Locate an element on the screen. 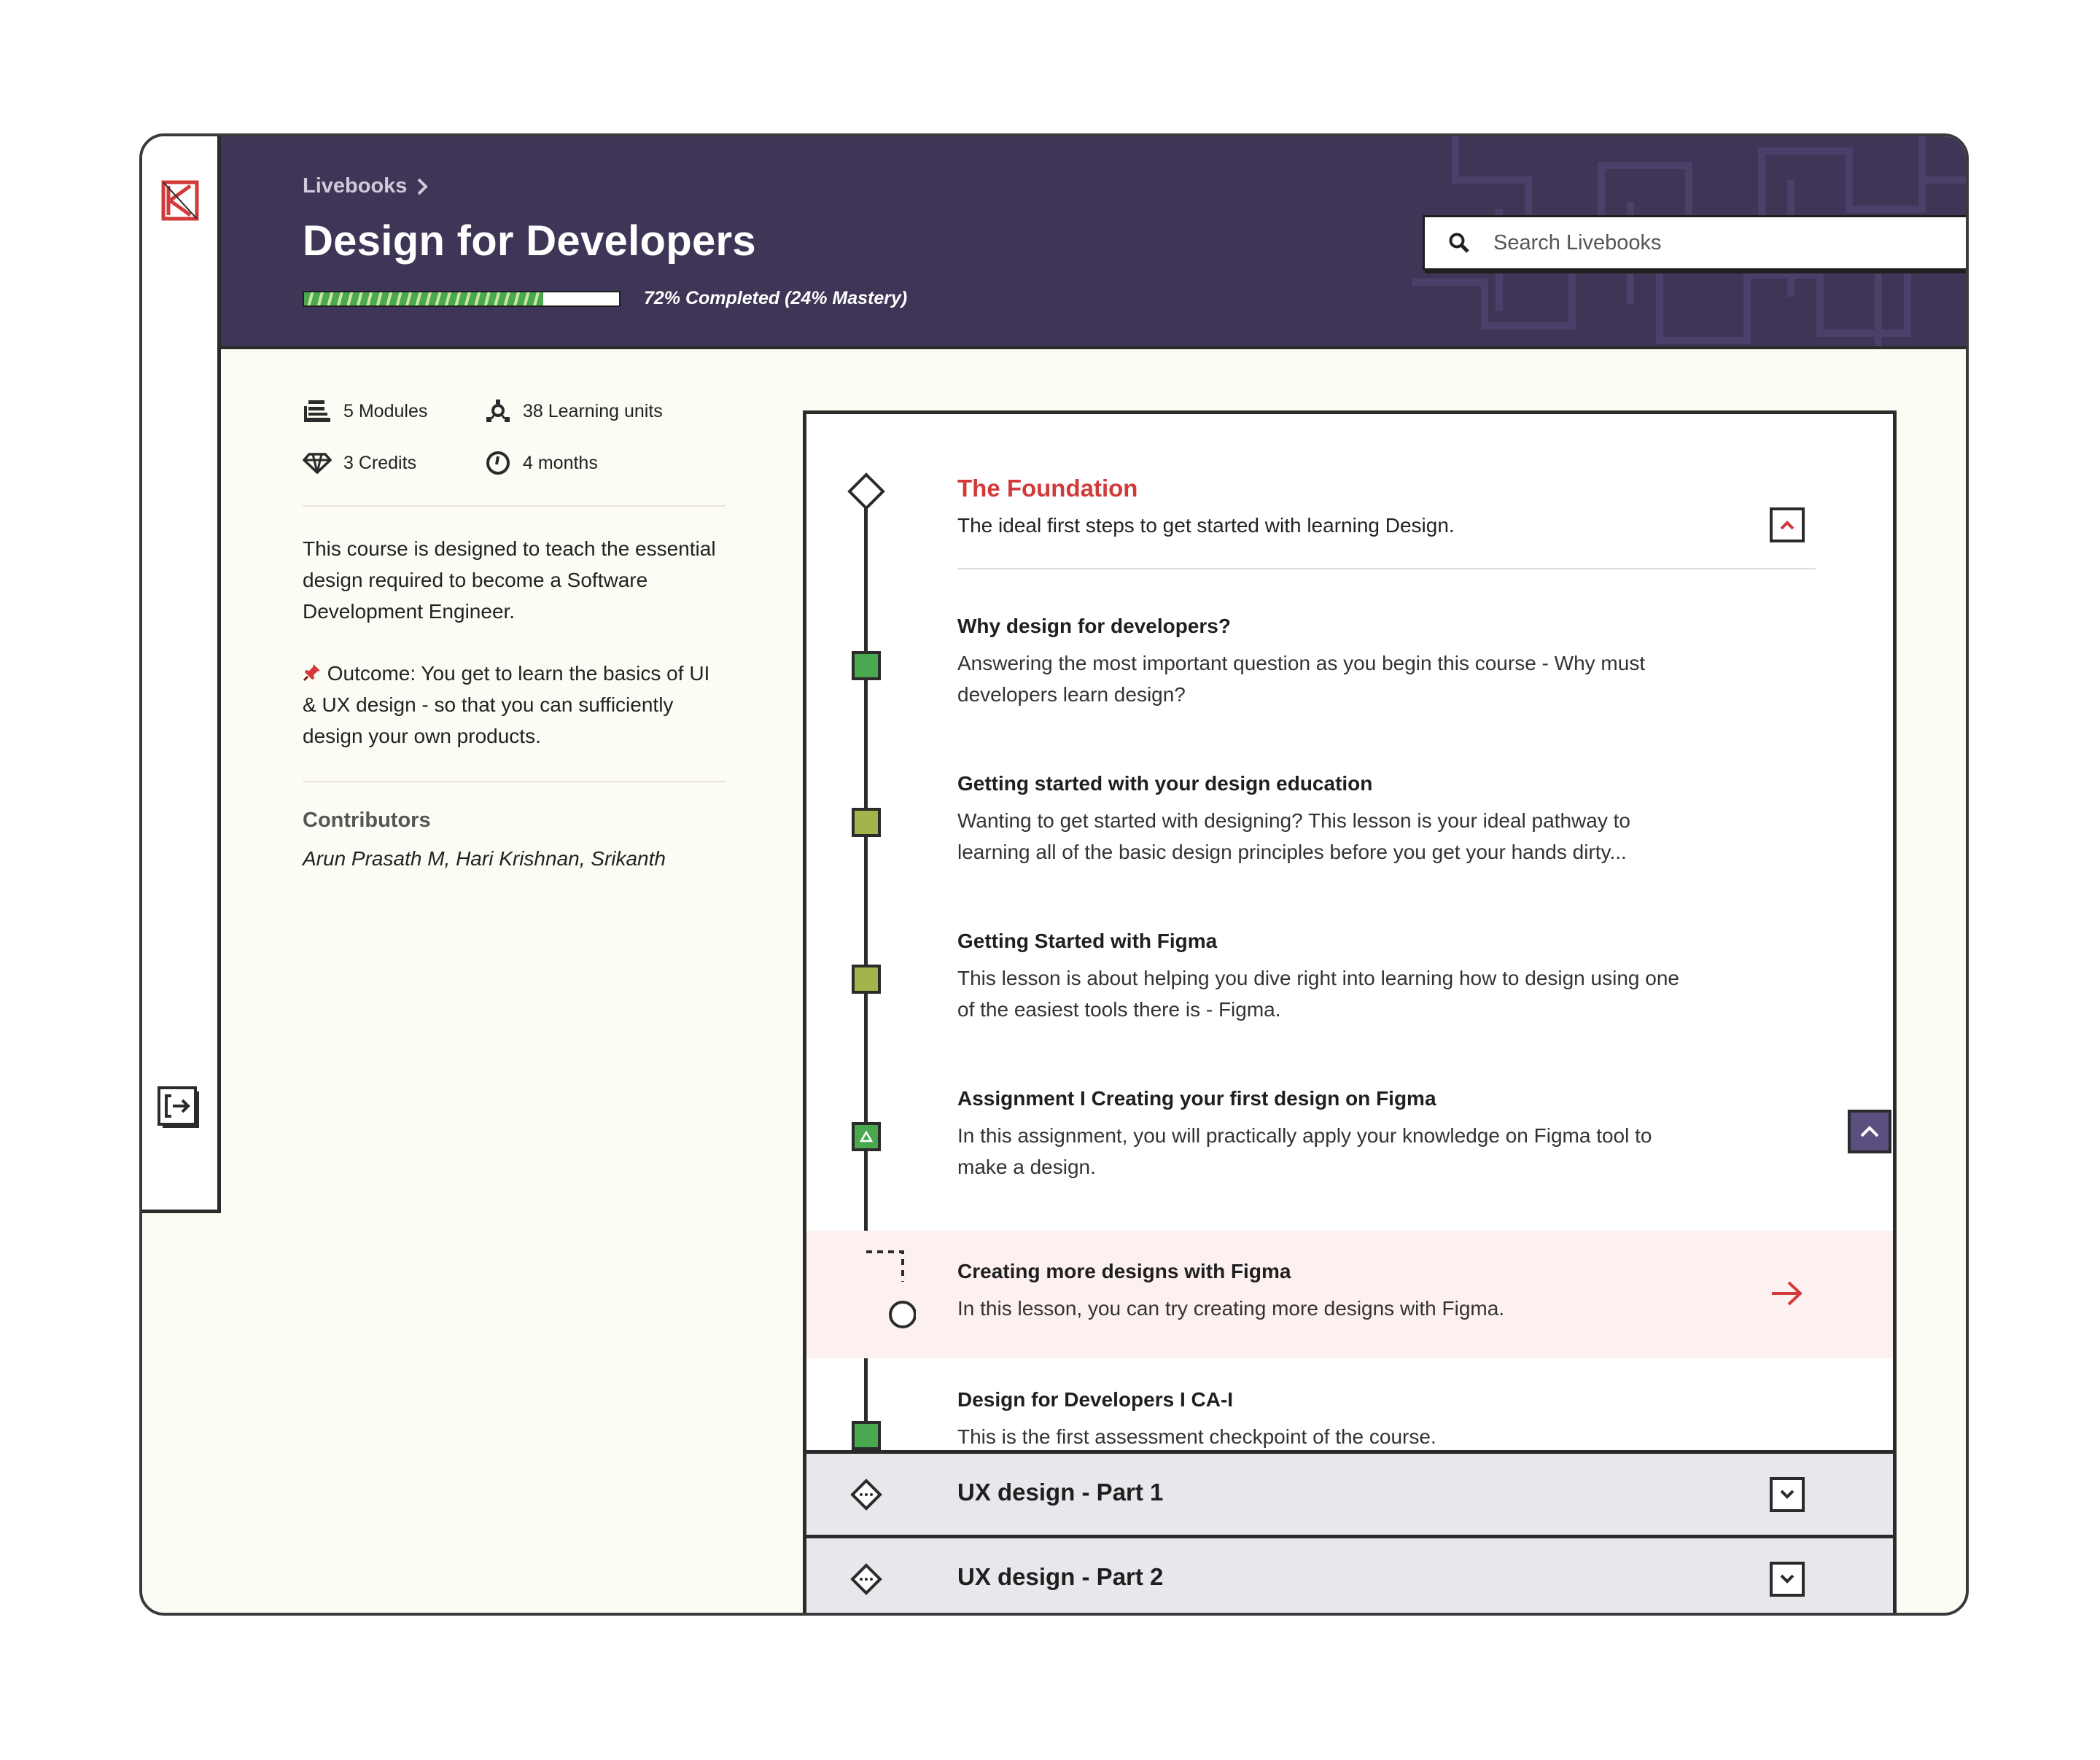  section-ux-design-part-1: UX design - Part 1 is located at coordinates (1349, 1492).